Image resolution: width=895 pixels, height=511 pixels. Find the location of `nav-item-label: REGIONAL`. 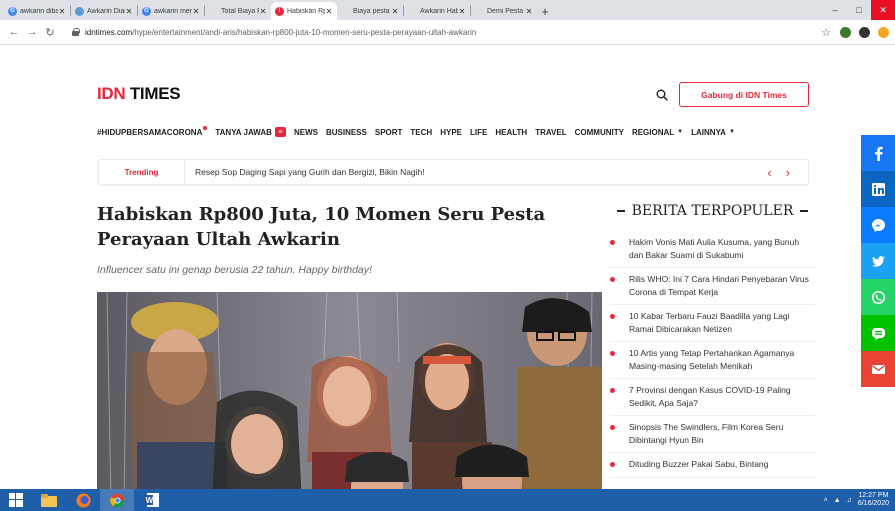

nav-item-label: REGIONAL is located at coordinates (653, 132).